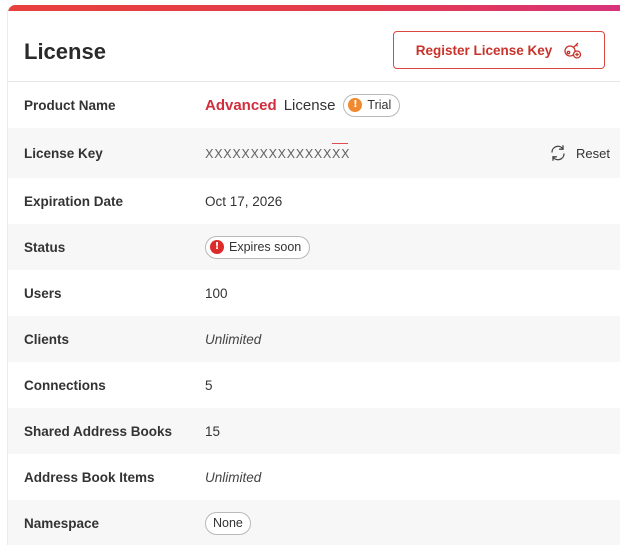  Describe the element at coordinates (70, 105) in the screenshot. I see `product-name-label: Product Name` at that location.